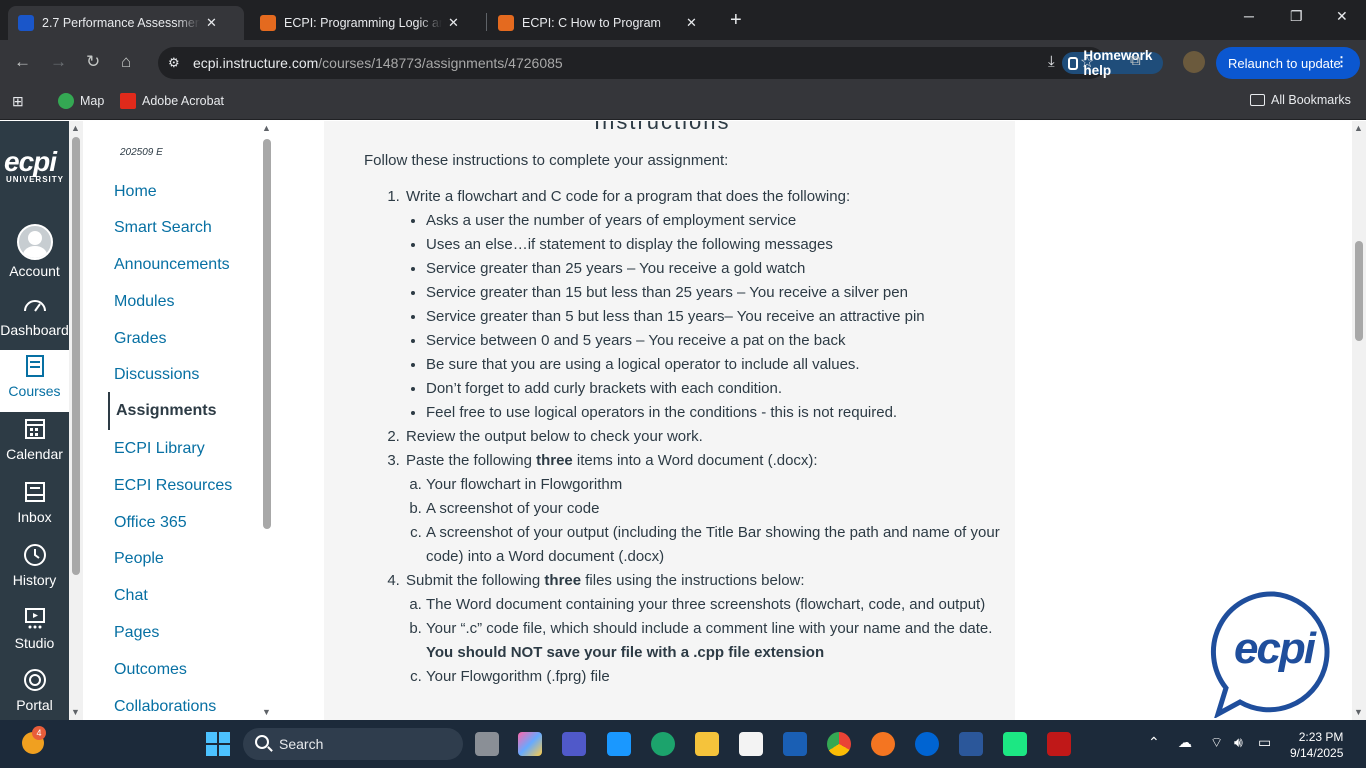  I want to click on system-clock: 2:23 PM 9/14/2025, so click(1316, 745).